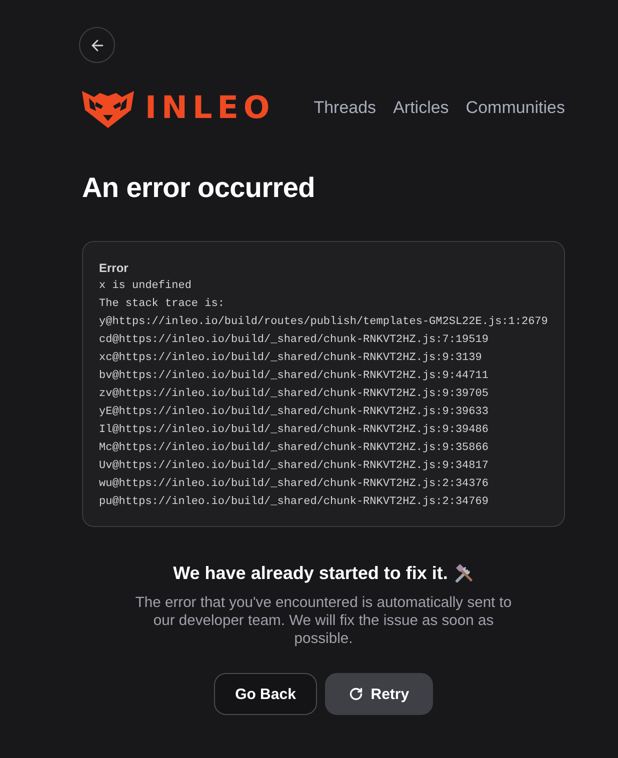 This screenshot has width=618, height=758. What do you see at coordinates (290, 358) in the screenshot?
I see `code-line: xc@https://inleo.io/build/_shared/chunk-RNKVT2HZ.js:9:3139` at bounding box center [290, 358].